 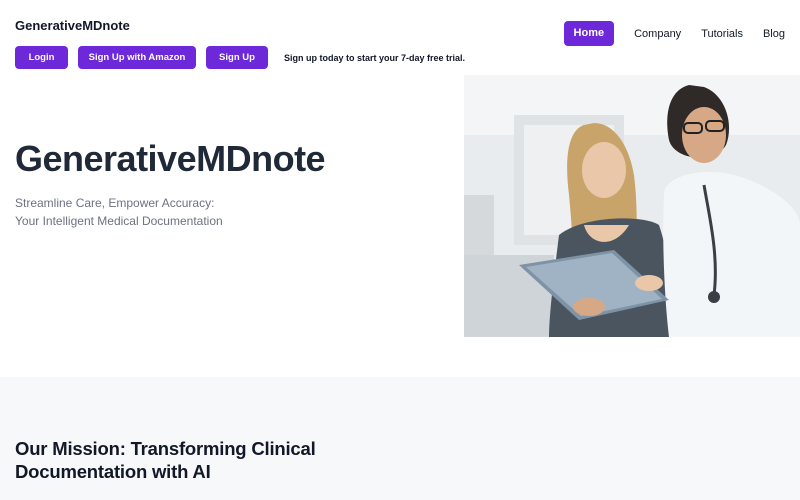 I want to click on login-button: Login, so click(x=41, y=57).